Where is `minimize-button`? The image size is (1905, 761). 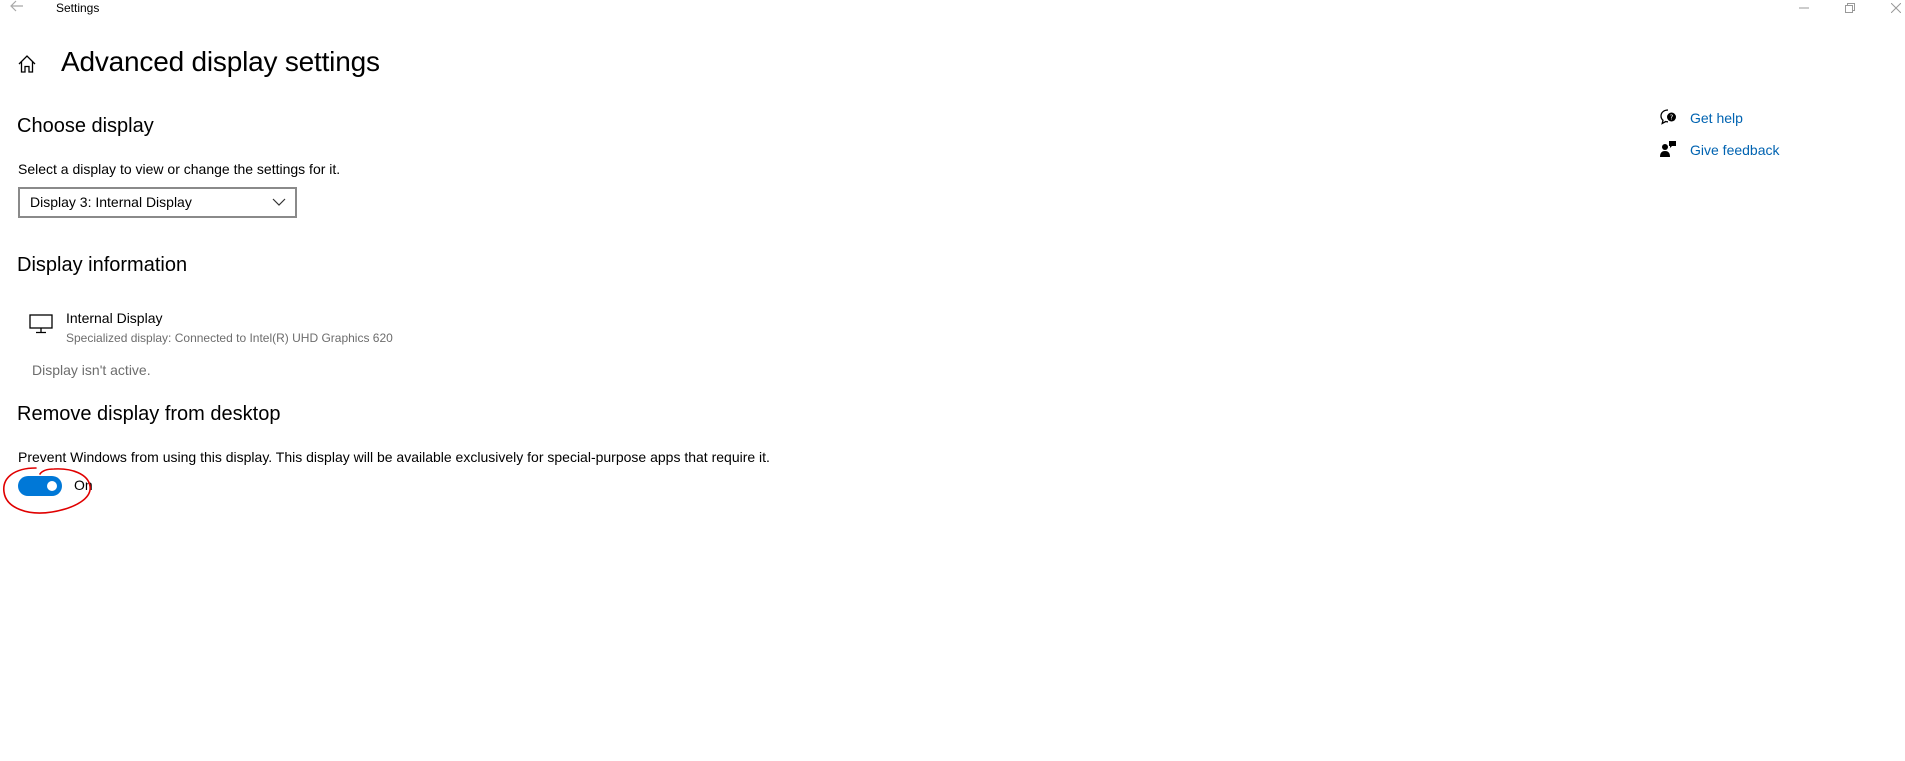
minimize-button is located at coordinates (1804, 8).